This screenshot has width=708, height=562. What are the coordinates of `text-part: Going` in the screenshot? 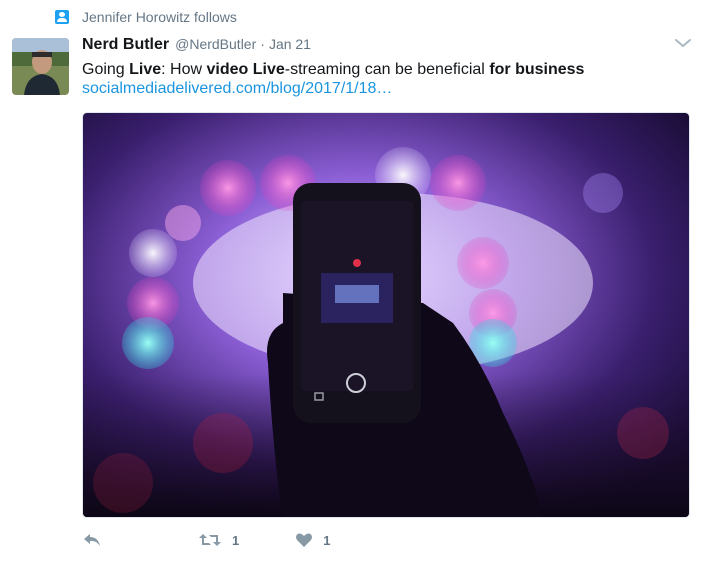 It's located at (106, 69).